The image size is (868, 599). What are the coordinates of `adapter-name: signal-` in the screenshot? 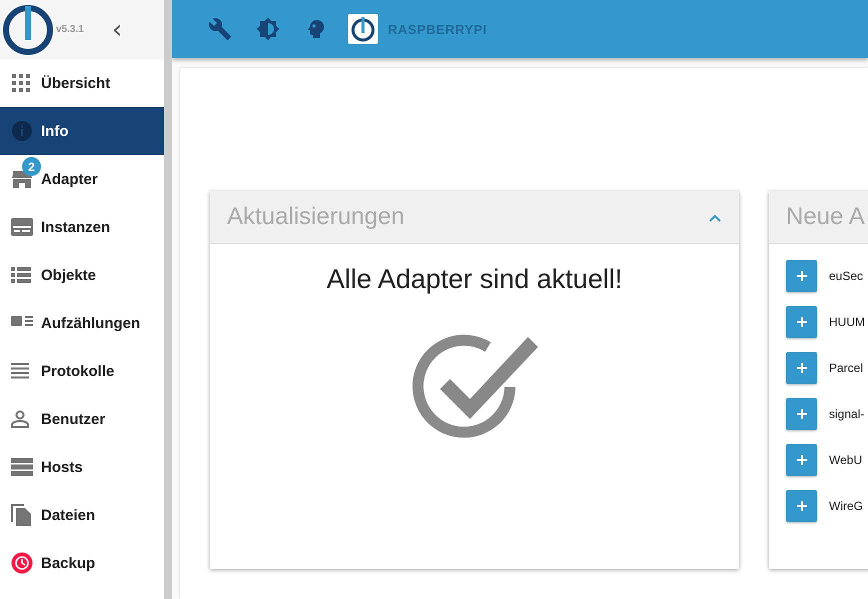 It's located at (846, 414).